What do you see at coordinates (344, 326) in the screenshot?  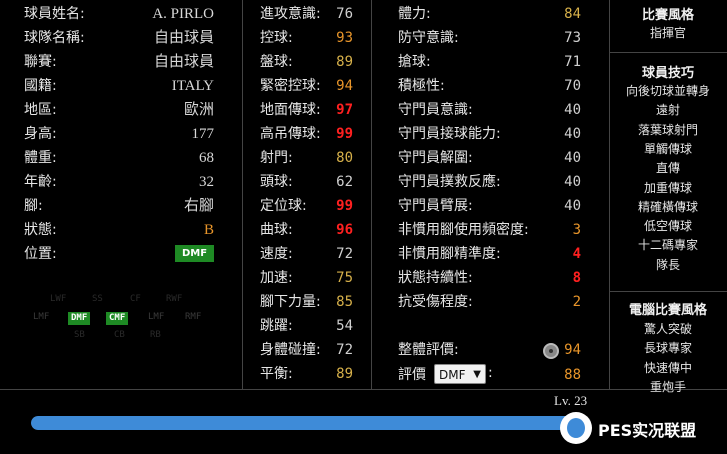 I see `attribute-value: 54` at bounding box center [344, 326].